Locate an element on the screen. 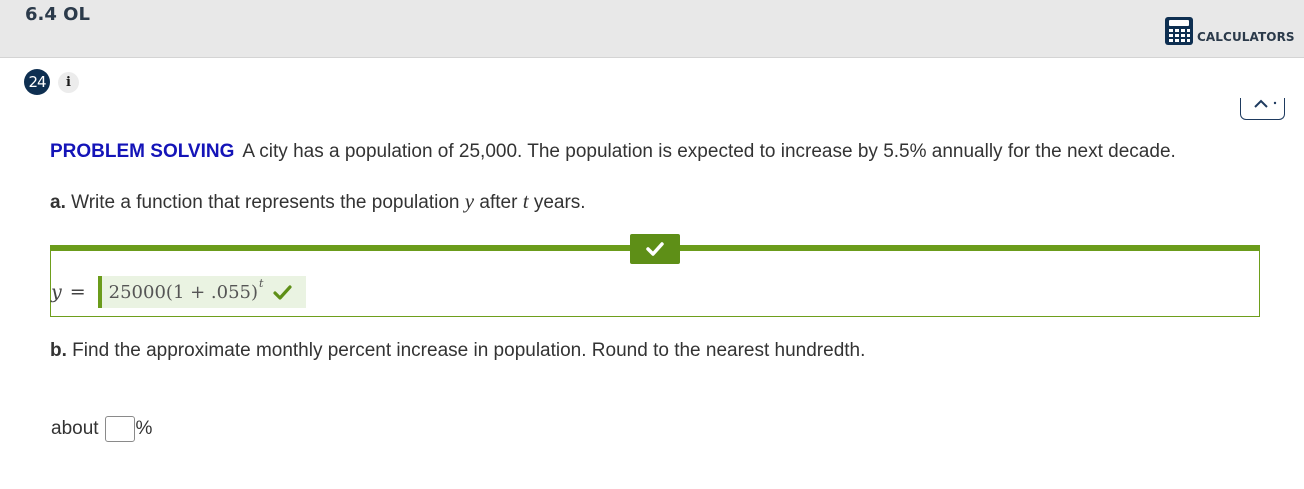  part-b-letter: b. is located at coordinates (58, 350).